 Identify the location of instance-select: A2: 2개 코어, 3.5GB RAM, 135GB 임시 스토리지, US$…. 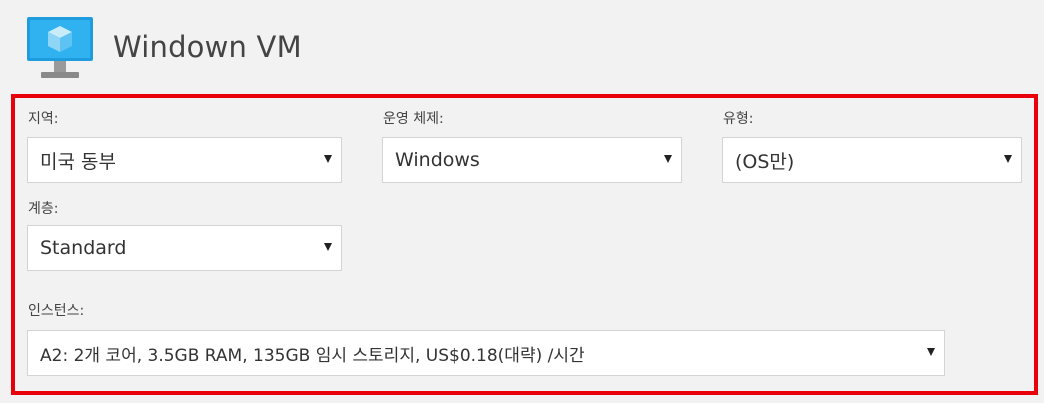
(486, 353).